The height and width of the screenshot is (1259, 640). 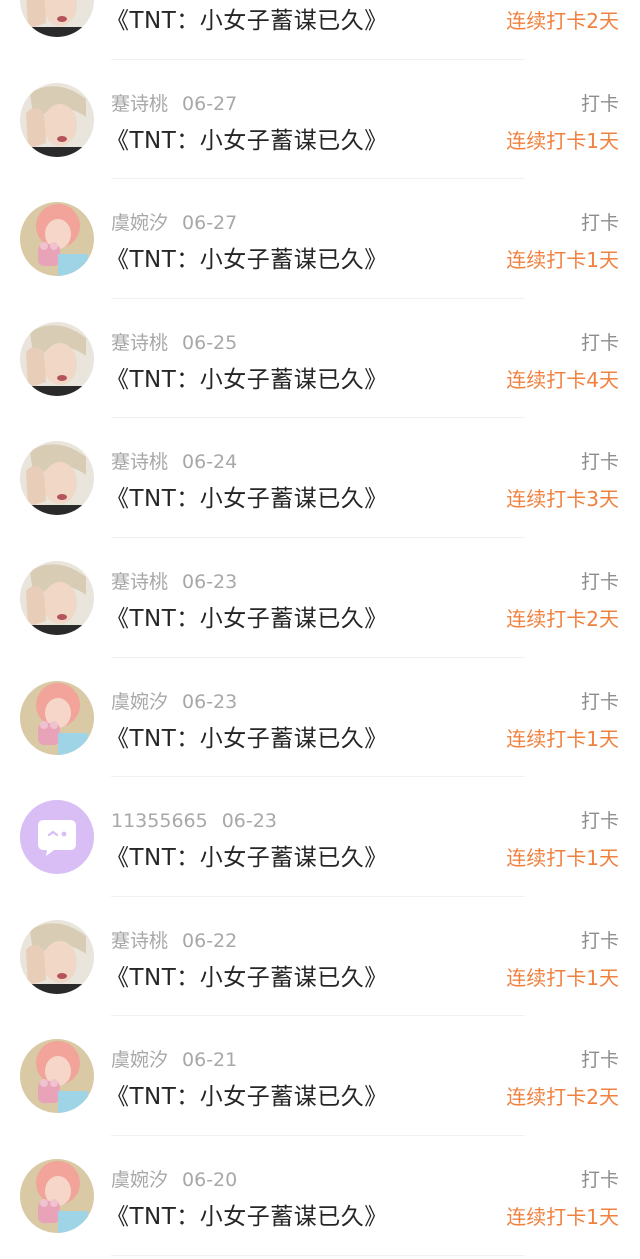 What do you see at coordinates (210, 940) in the screenshot?
I see `post-date: 06-22` at bounding box center [210, 940].